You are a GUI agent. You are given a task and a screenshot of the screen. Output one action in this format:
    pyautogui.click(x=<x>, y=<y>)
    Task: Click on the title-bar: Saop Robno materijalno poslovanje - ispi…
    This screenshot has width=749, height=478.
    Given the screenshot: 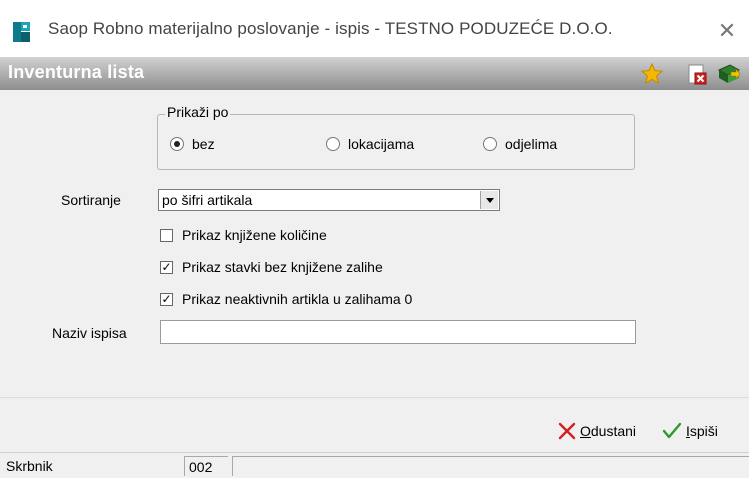 What is the action you would take?
    pyautogui.click(x=374, y=28)
    